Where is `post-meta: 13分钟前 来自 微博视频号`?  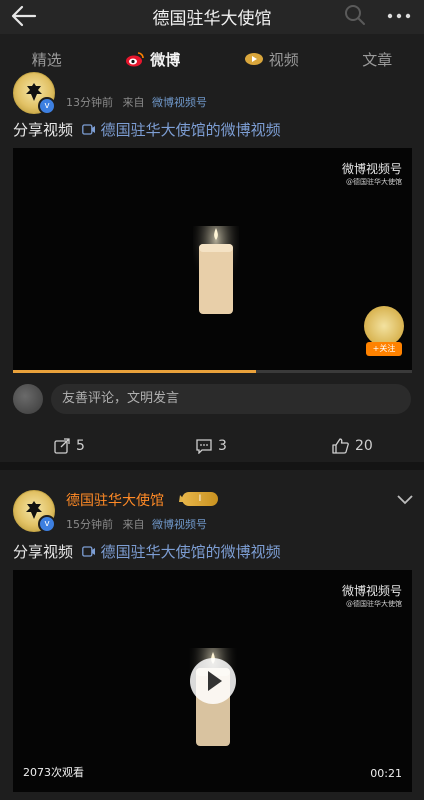 post-meta: 13分钟前 来自 微博视频号 is located at coordinates (136, 102).